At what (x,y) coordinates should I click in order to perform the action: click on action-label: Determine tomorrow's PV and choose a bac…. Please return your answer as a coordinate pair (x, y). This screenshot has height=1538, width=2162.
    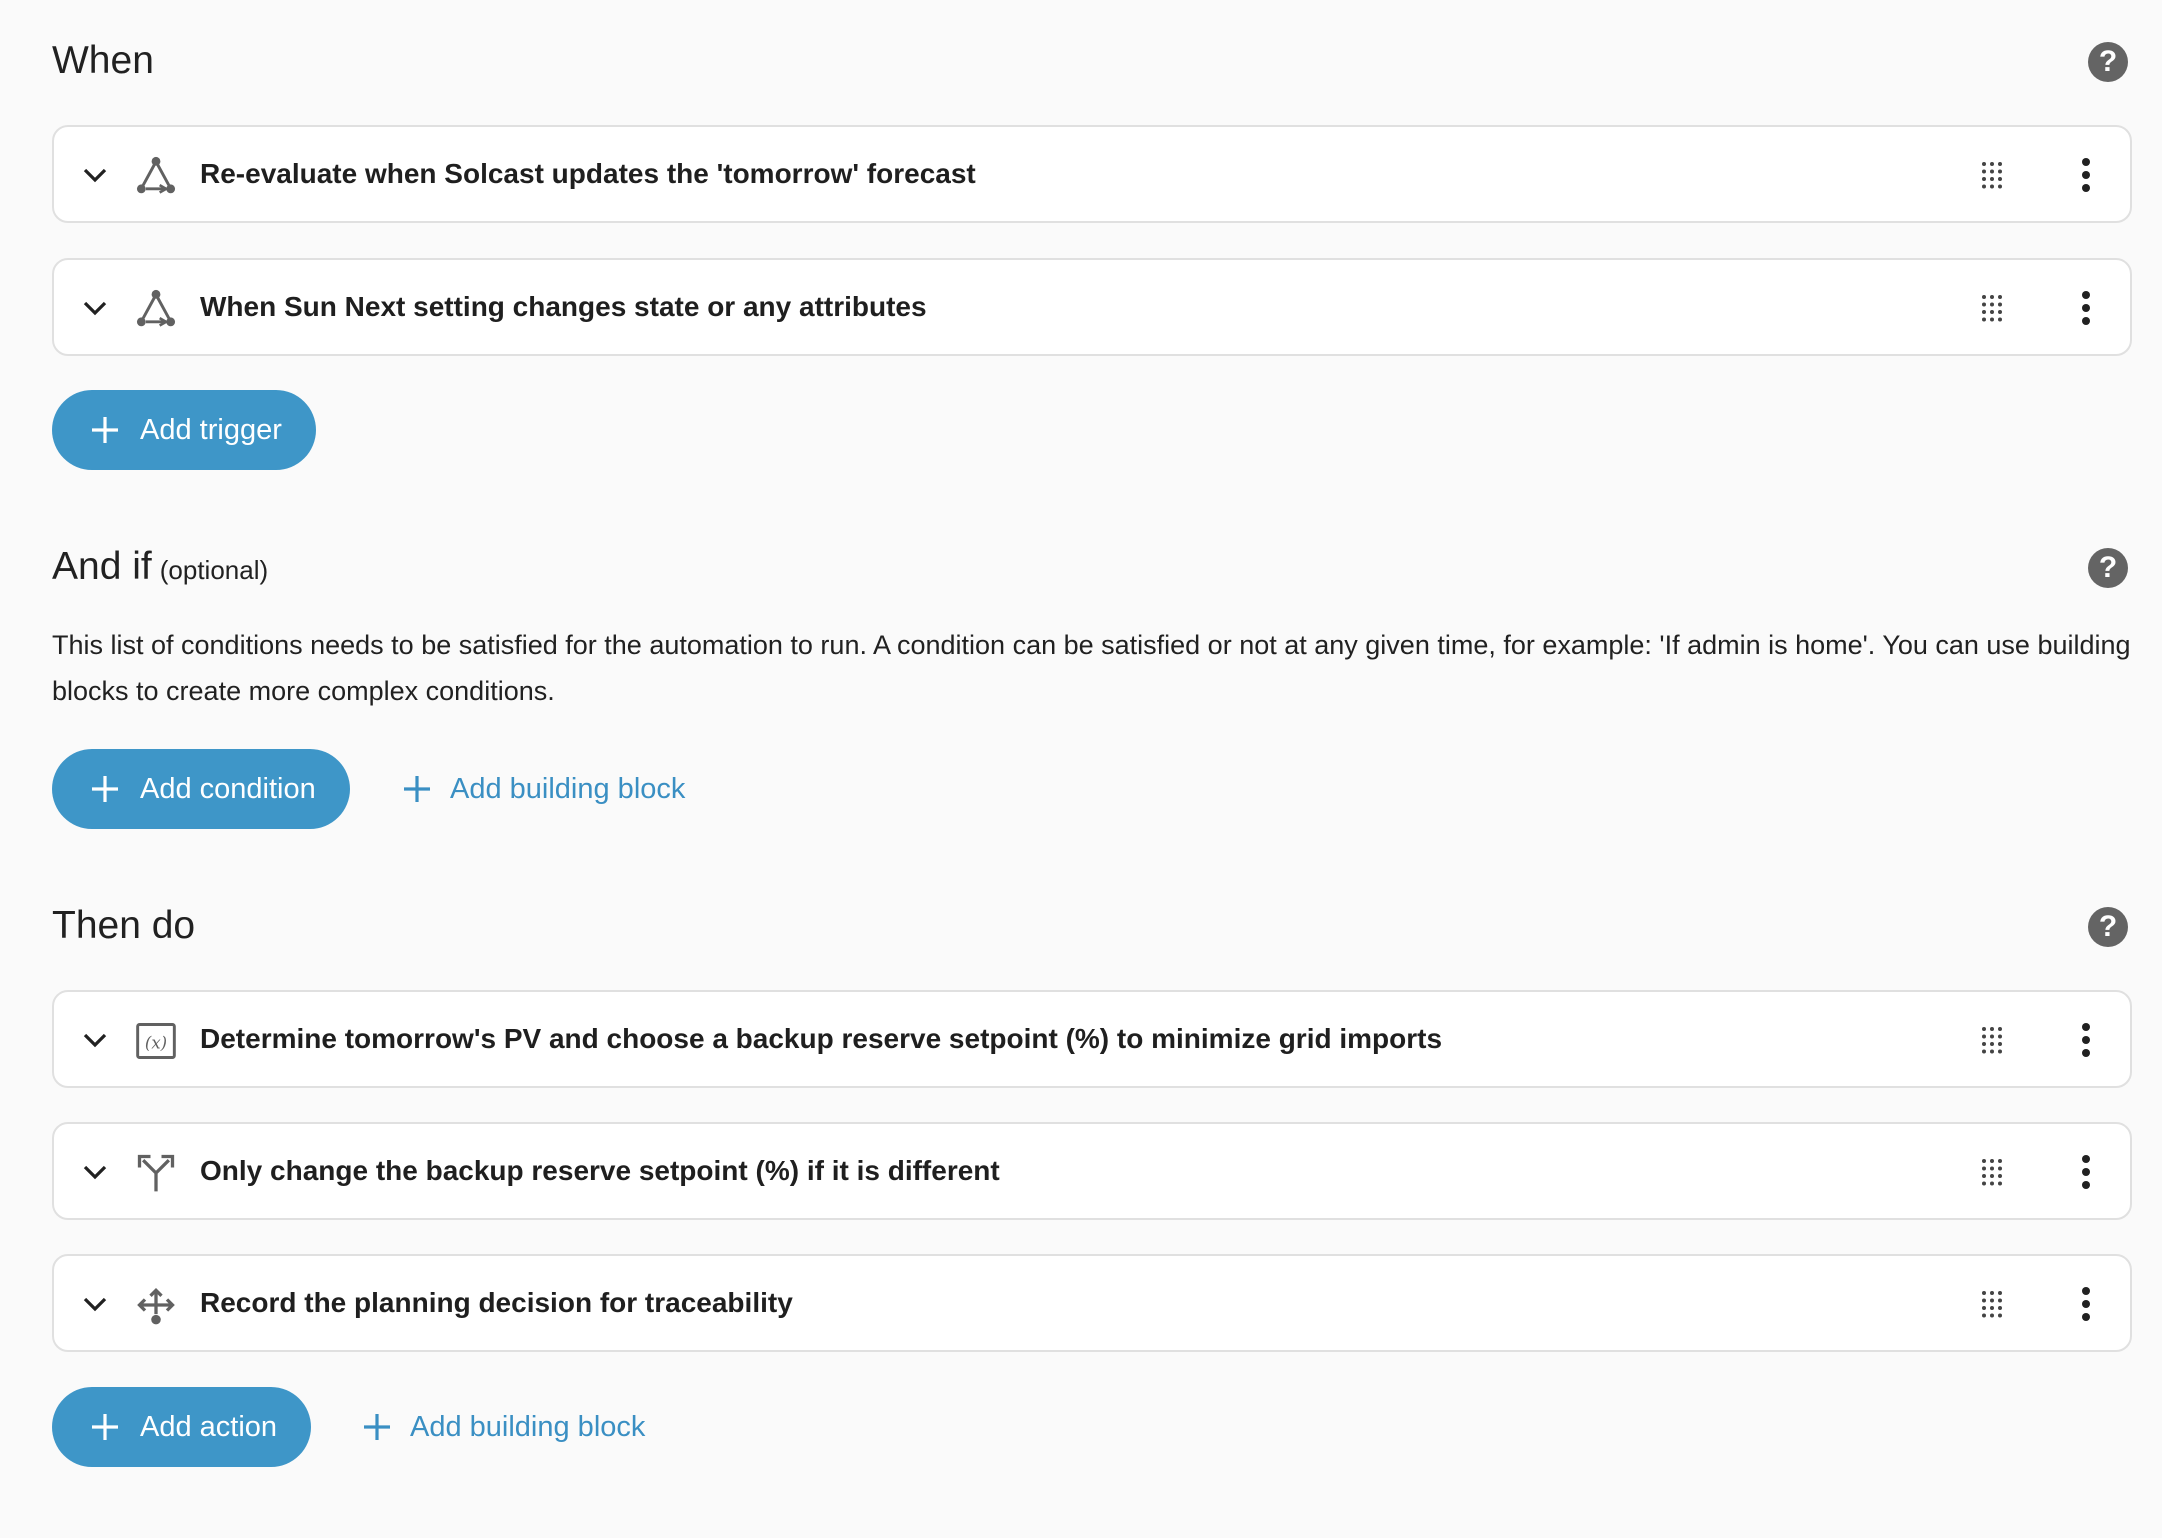
    Looking at the image, I should click on (821, 1038).